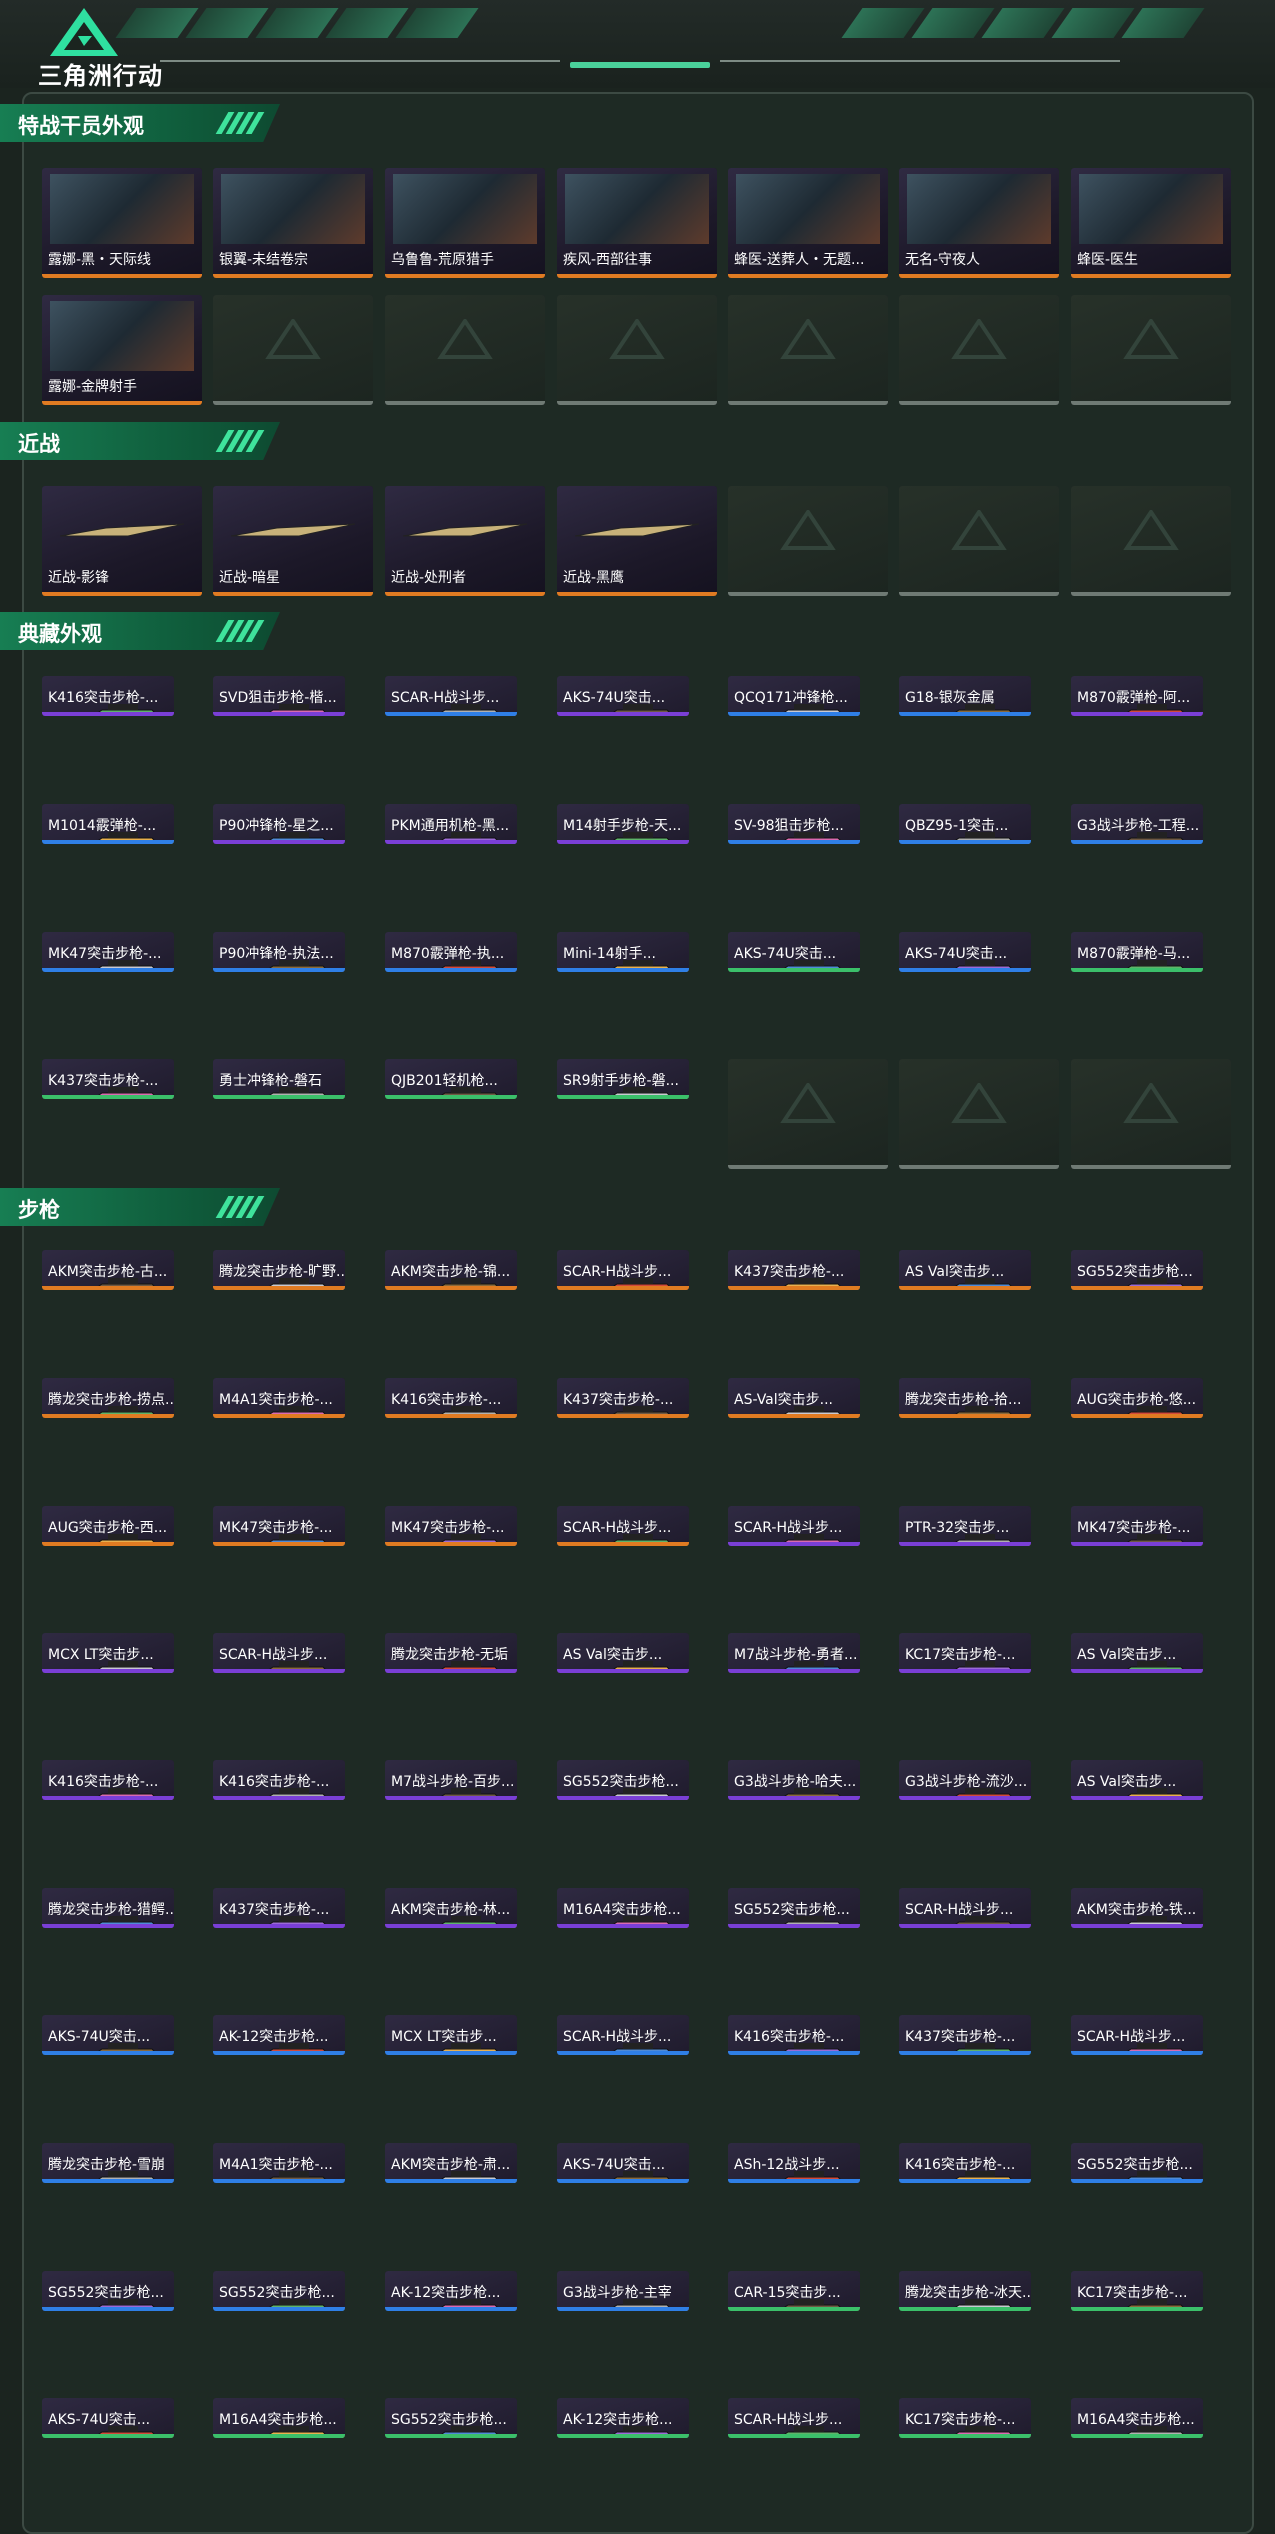 The width and height of the screenshot is (1275, 2534). Describe the element at coordinates (108, 2163) in the screenshot. I see `collection-item-card: 腾龙突击步枪-雪崩` at that location.